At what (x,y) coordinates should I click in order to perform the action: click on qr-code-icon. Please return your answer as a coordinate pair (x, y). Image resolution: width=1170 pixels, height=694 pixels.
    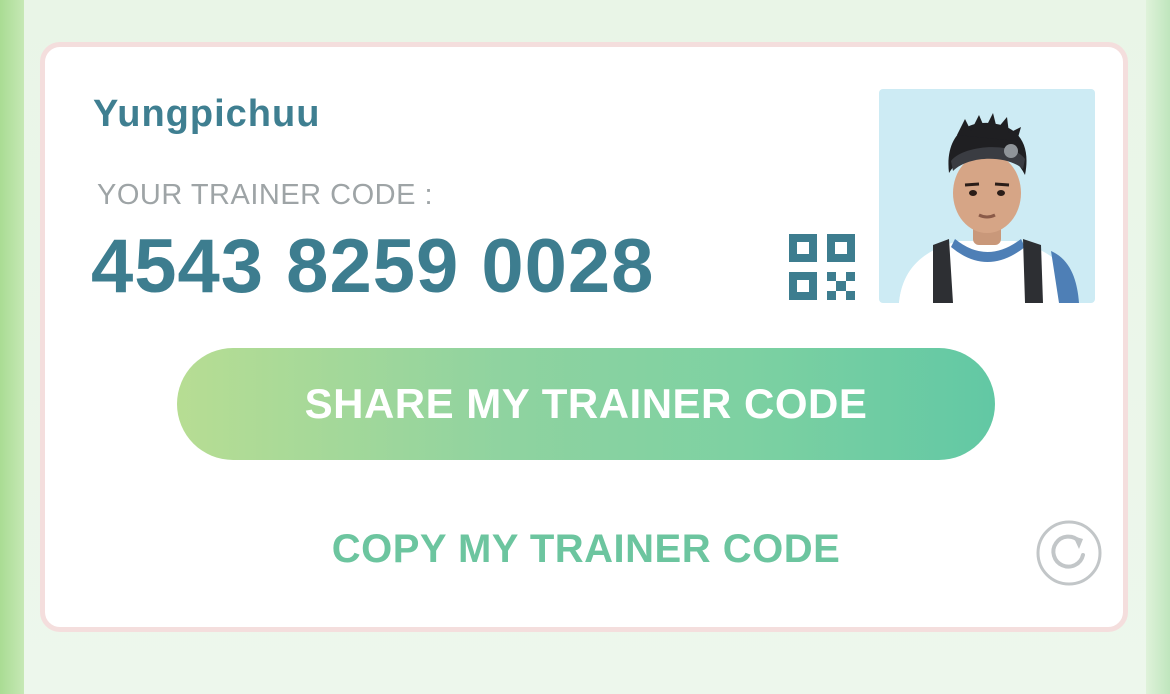
    Looking at the image, I should click on (822, 267).